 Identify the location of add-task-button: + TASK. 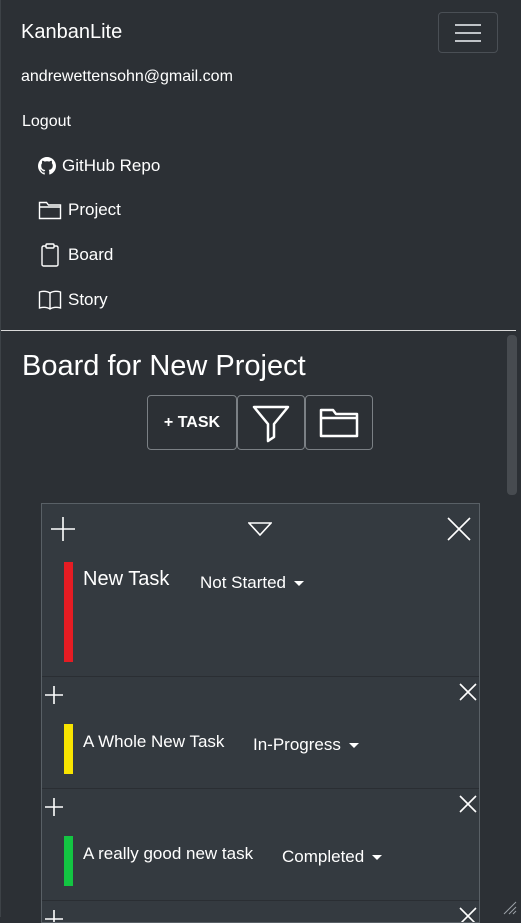
(192, 422).